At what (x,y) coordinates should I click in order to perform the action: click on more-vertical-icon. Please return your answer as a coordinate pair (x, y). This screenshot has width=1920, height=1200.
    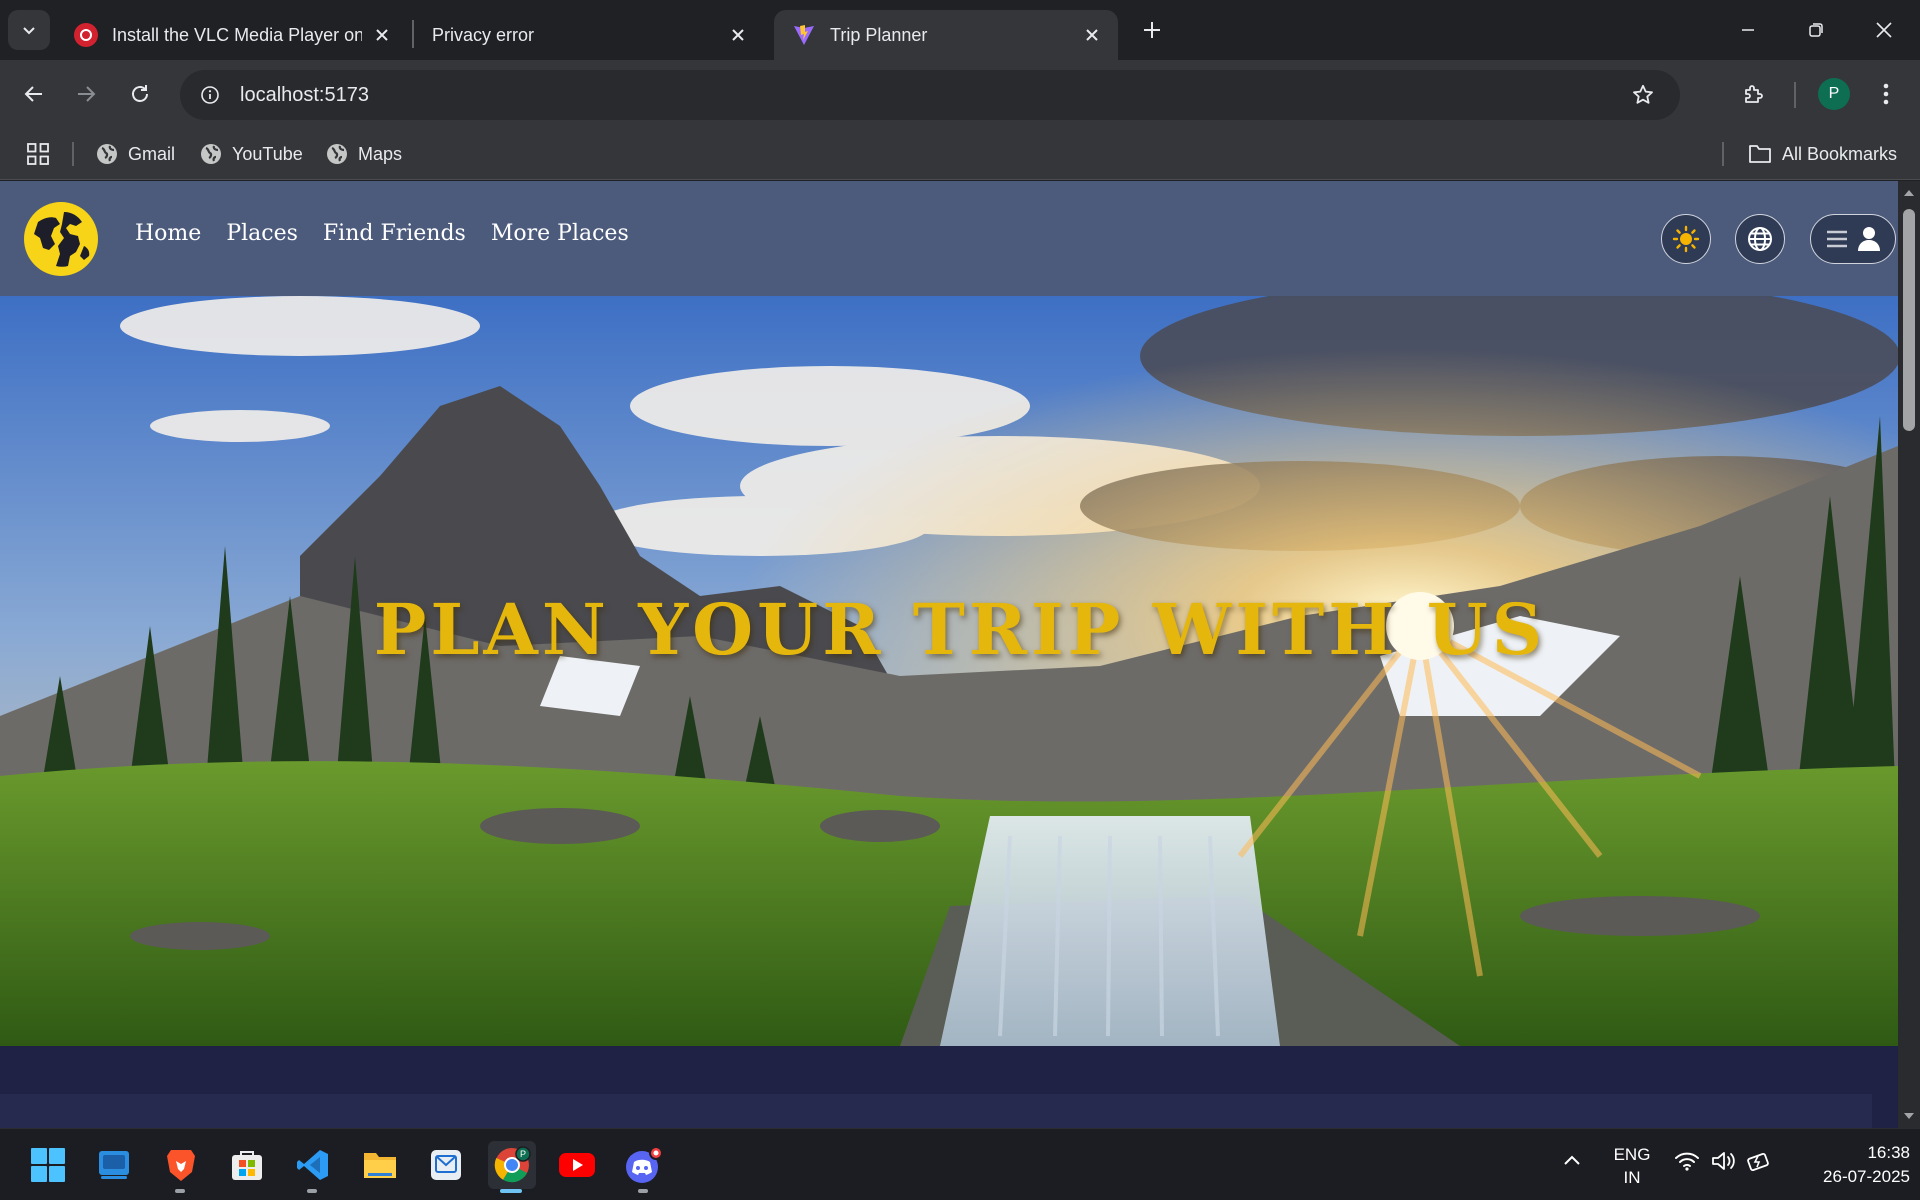
    Looking at the image, I should click on (1886, 94).